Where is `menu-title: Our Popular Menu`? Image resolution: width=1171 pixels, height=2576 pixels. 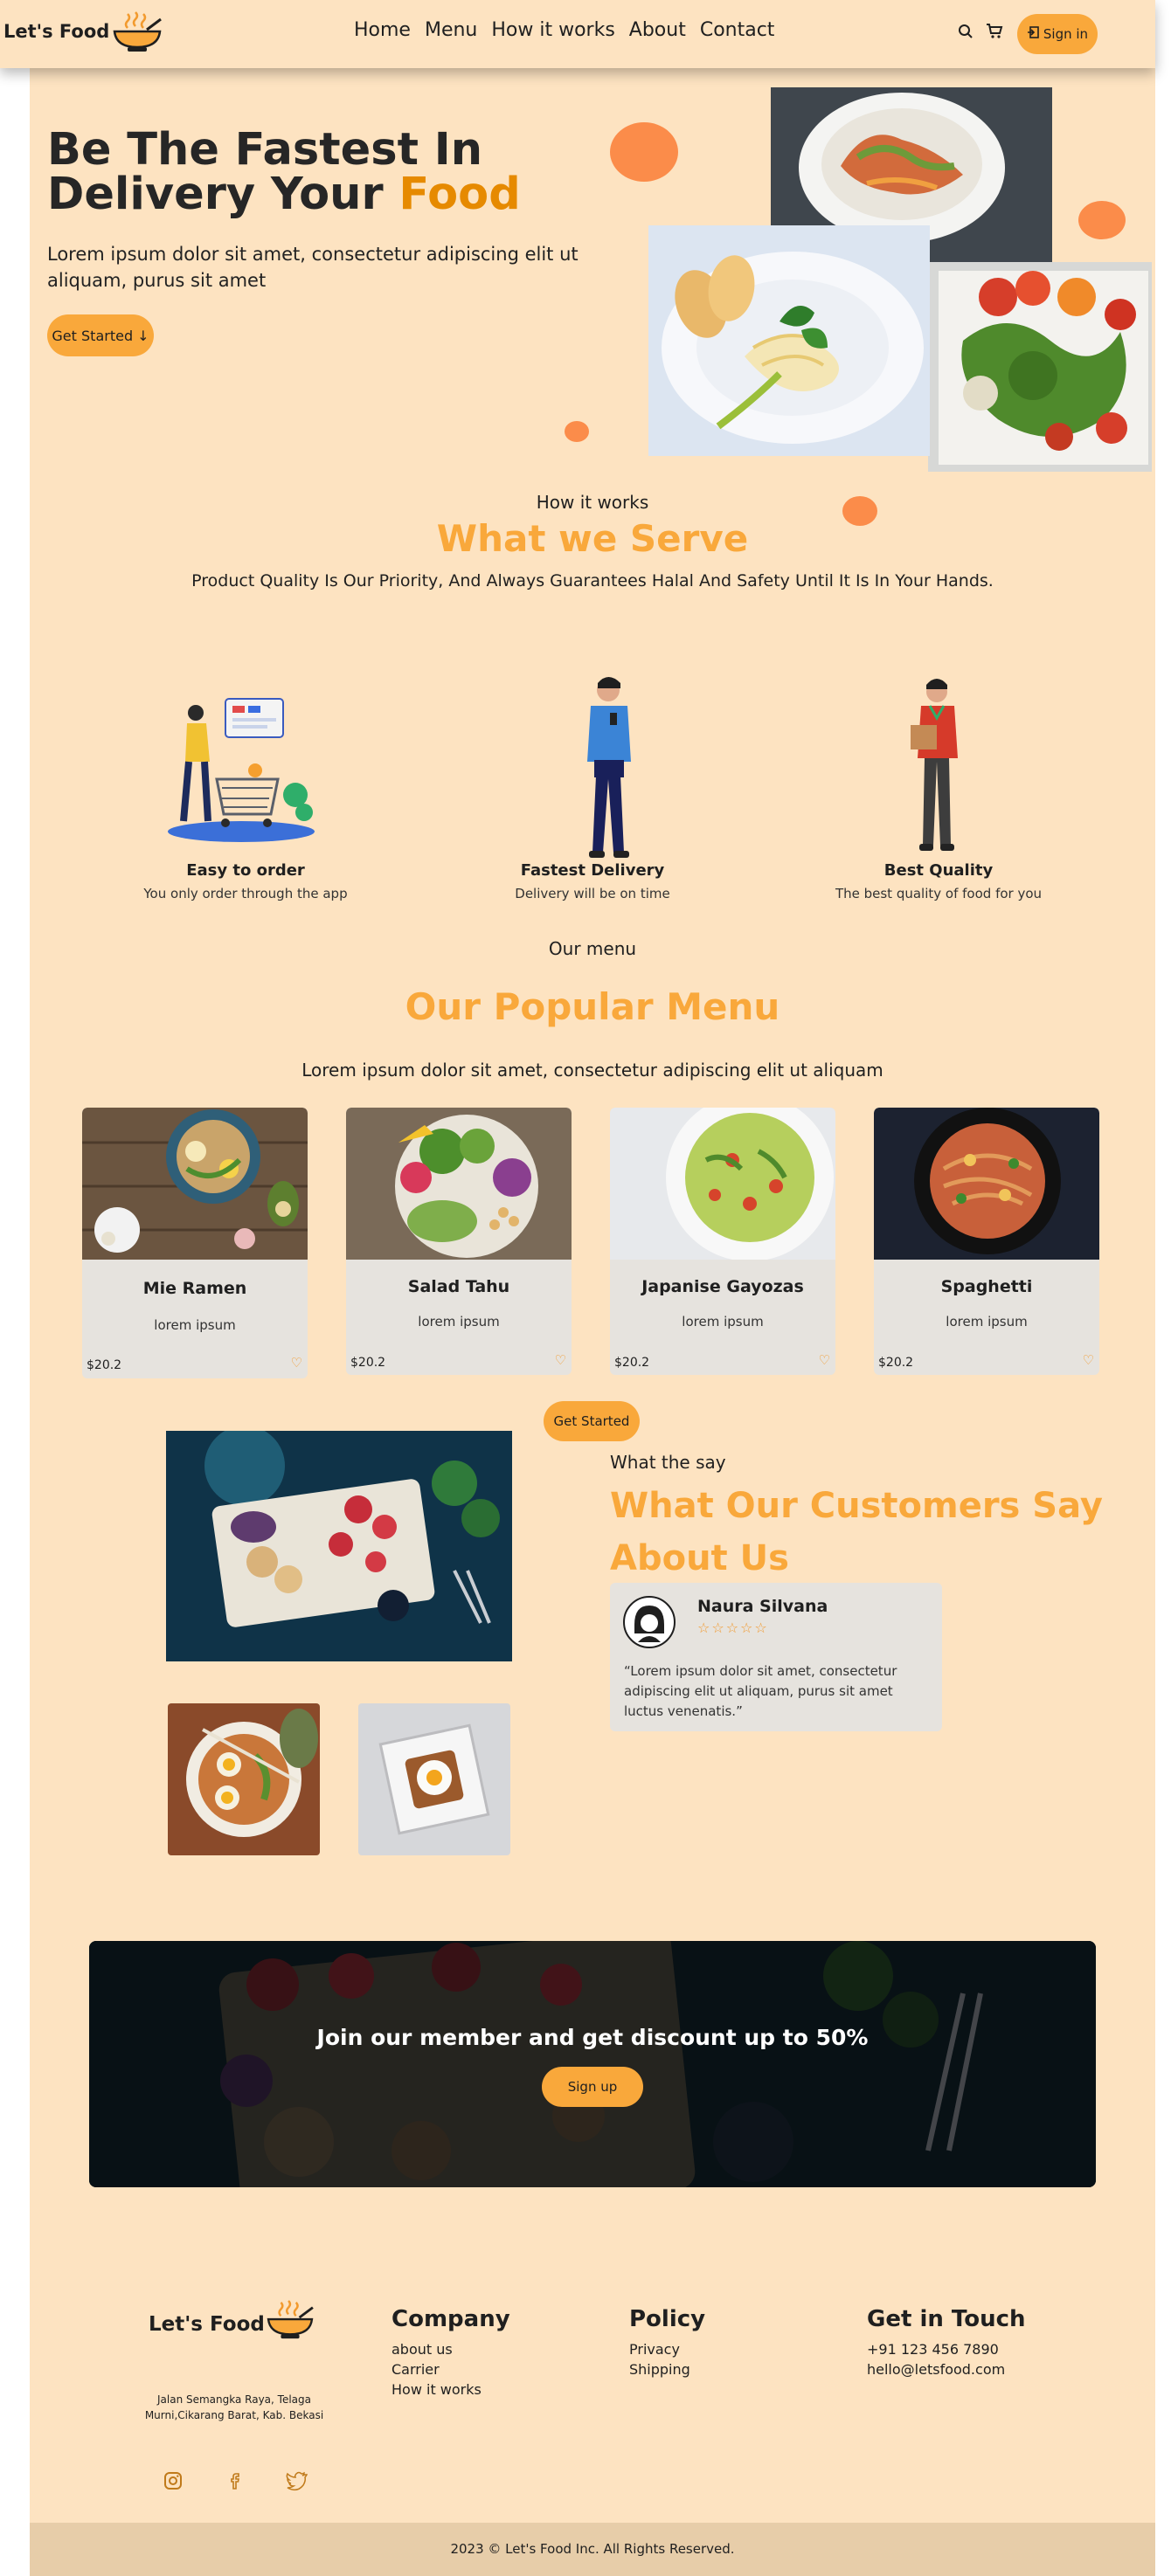 menu-title: Our Popular Menu is located at coordinates (592, 1007).